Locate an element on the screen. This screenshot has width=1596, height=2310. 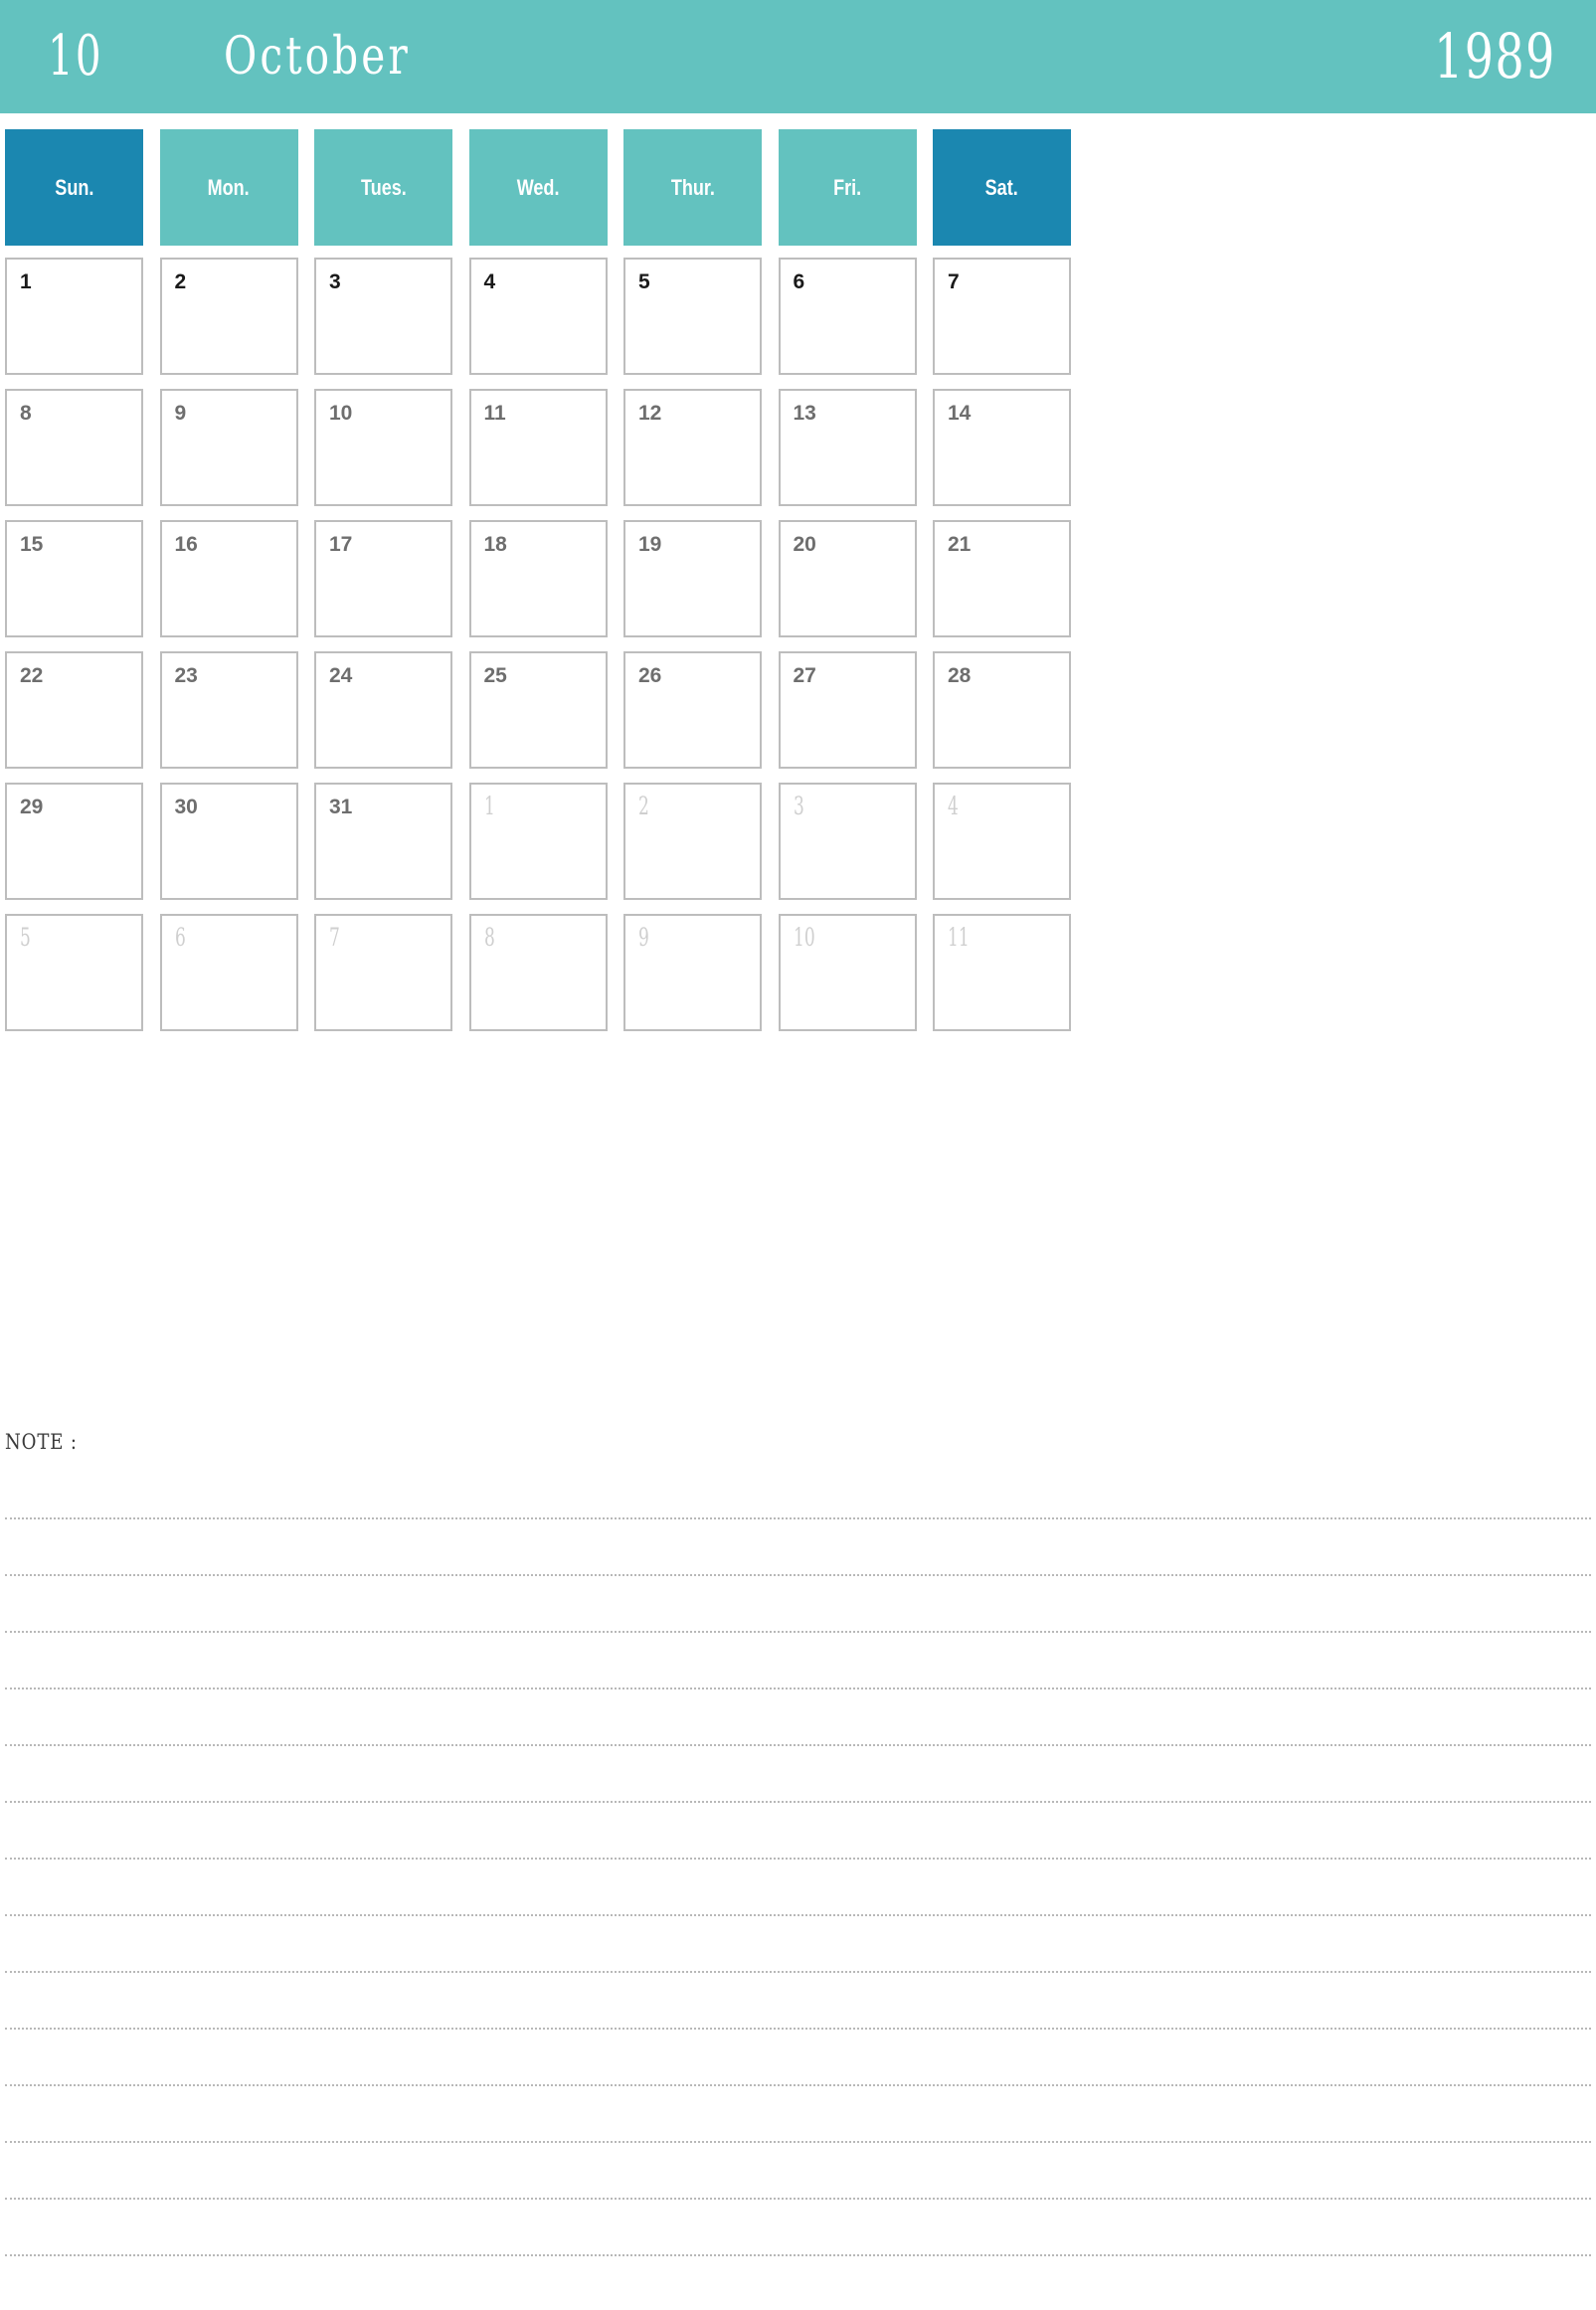
calendar-day-cell: 25 is located at coordinates (538, 710).